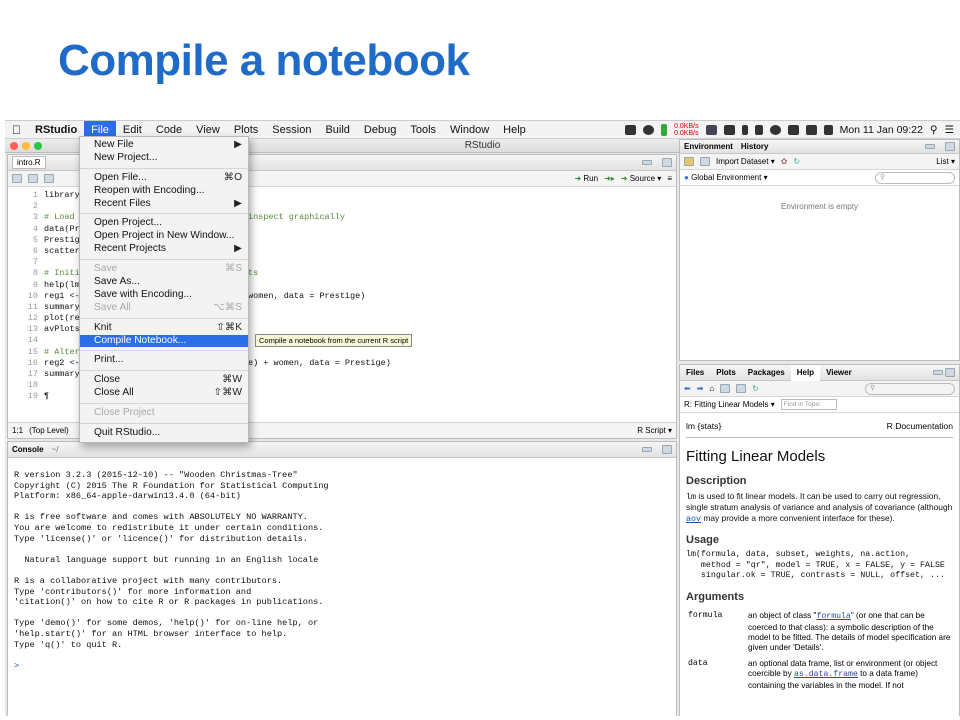 This screenshot has width=960, height=720. What do you see at coordinates (164, 178) in the screenshot?
I see `file-menu-item: Open File... ⌘O` at bounding box center [164, 178].